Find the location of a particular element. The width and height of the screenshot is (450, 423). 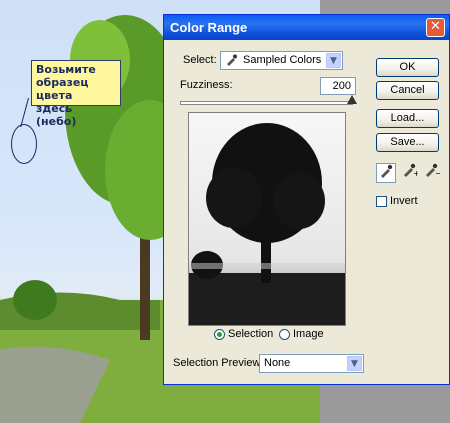

ok-button: OK is located at coordinates (407, 67).